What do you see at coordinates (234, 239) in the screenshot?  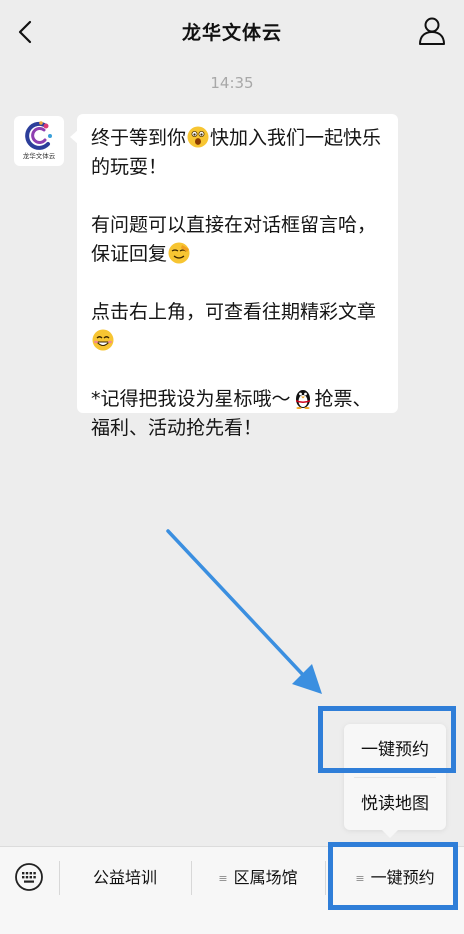 I see `message-text-segment: 有问题可以直接在对话框留言哈，保证回复` at bounding box center [234, 239].